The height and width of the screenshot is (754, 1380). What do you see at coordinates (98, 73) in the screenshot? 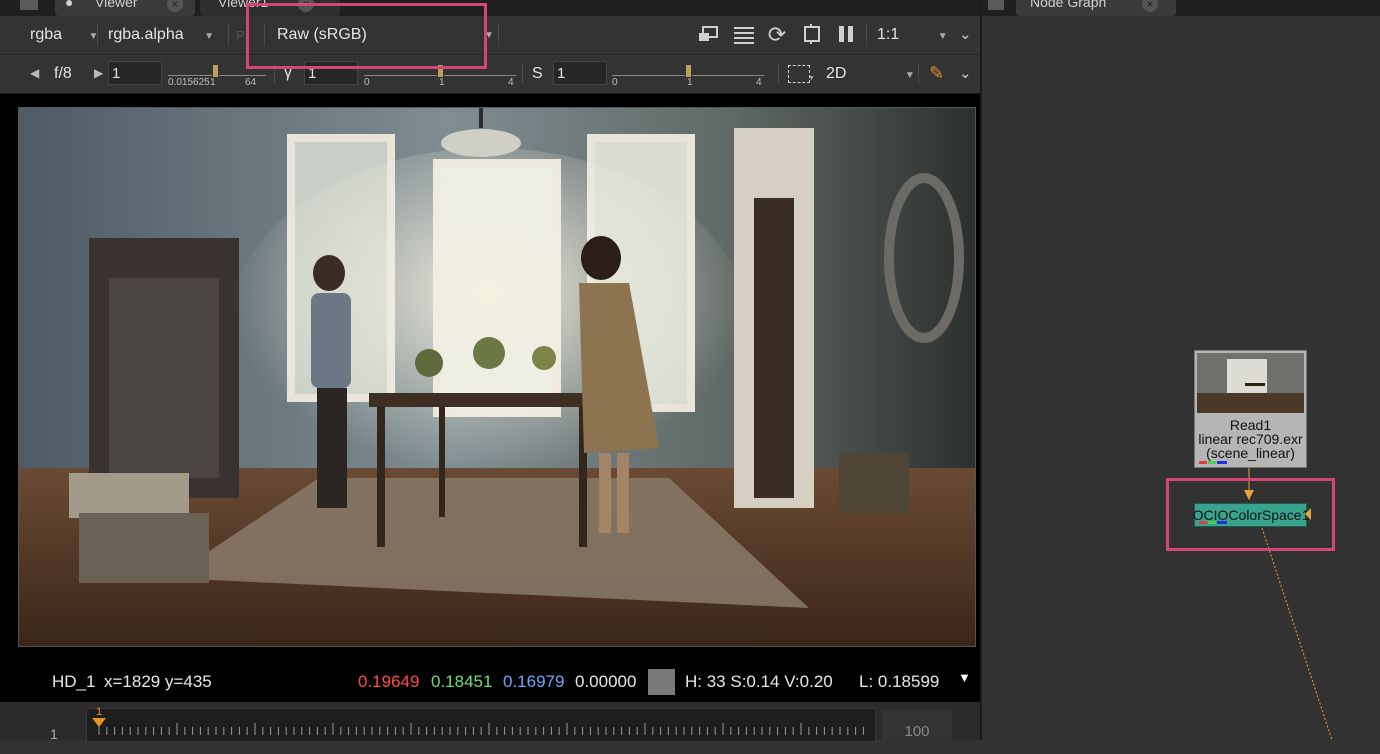
I see `chevron-right-icon: ▶` at bounding box center [98, 73].